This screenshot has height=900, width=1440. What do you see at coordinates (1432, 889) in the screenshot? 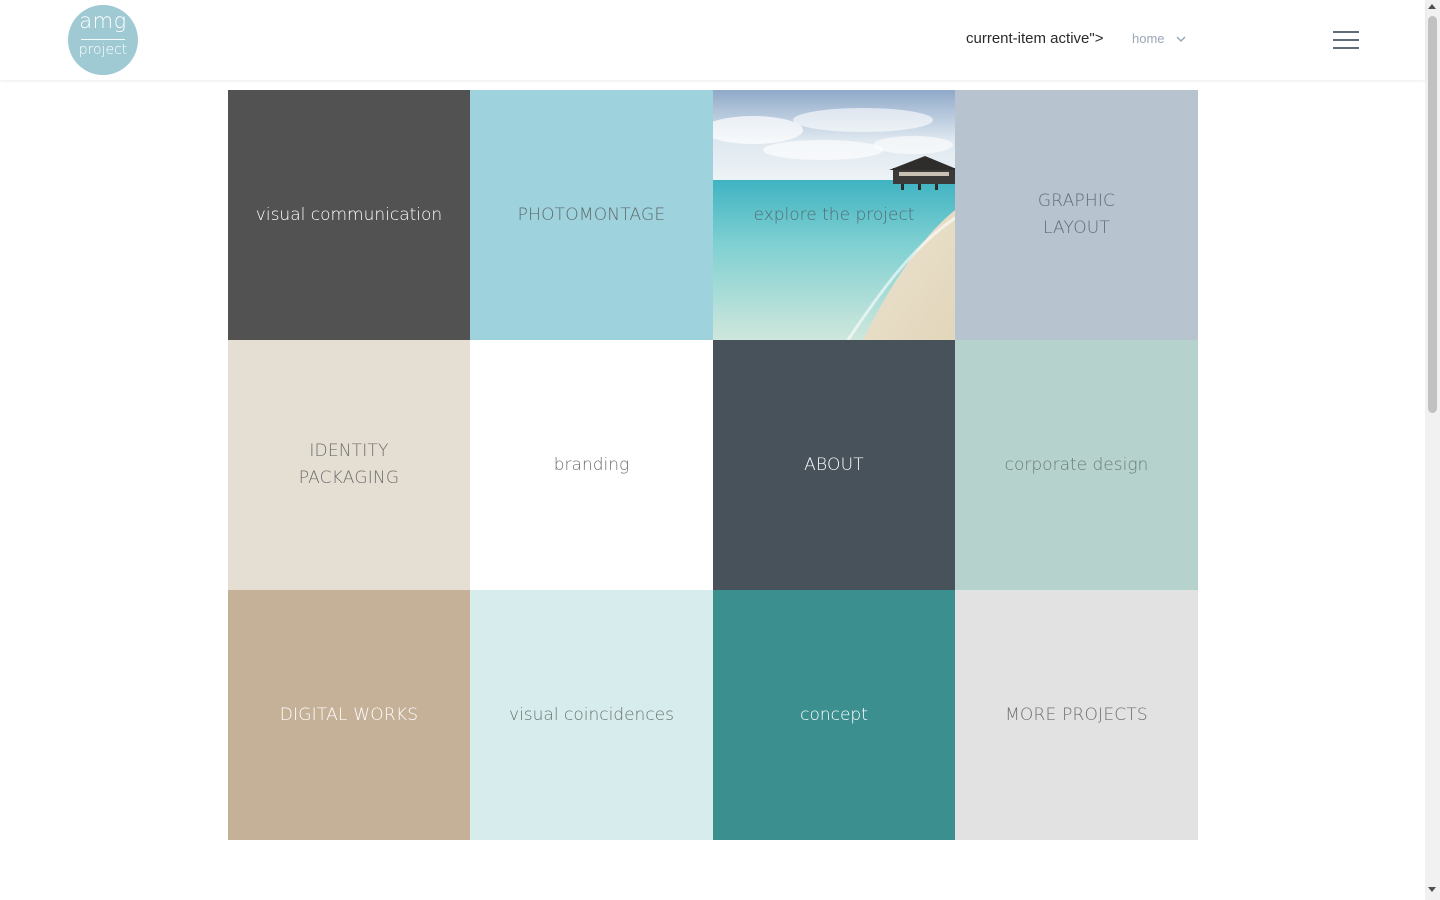
I see `scroll-down-arrow-icon` at bounding box center [1432, 889].